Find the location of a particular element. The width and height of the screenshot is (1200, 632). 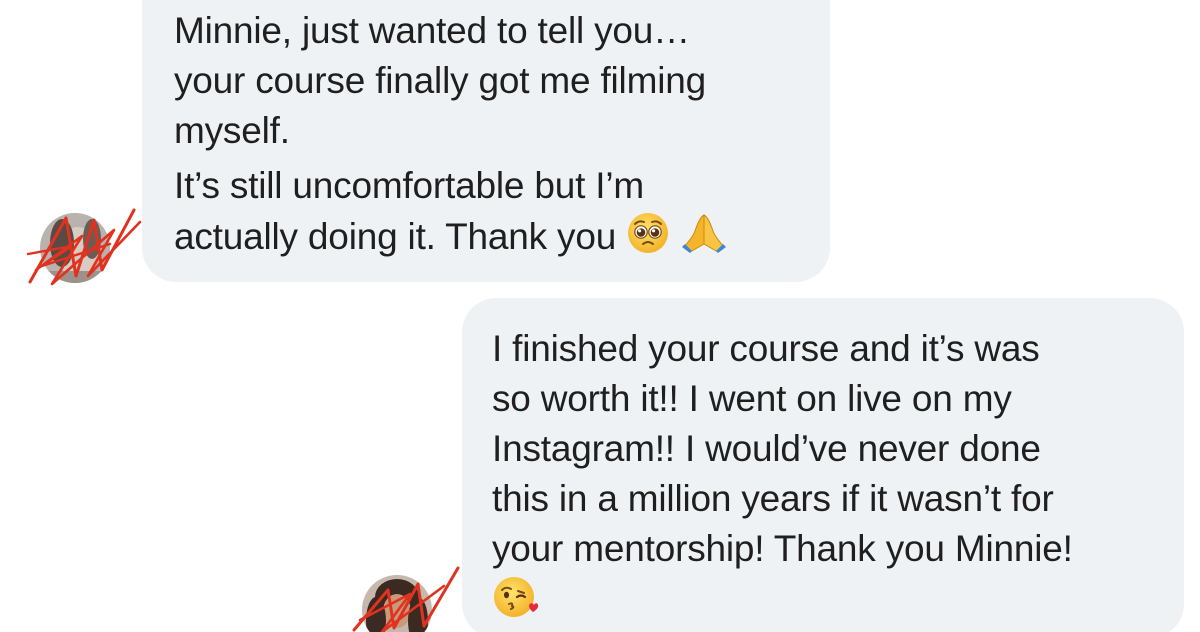

pleading-face-icon is located at coordinates (648, 239).